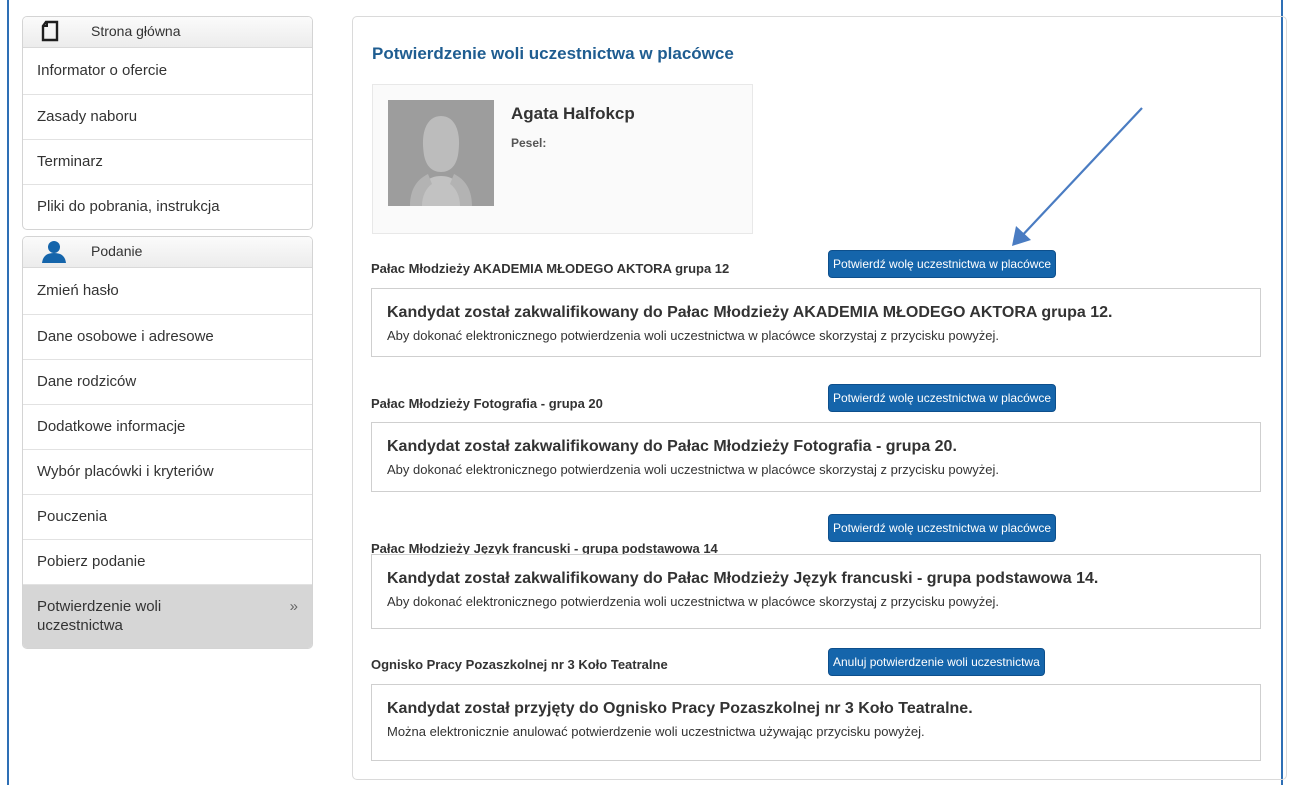  What do you see at coordinates (562, 159) in the screenshot?
I see `candidate-card: Agata Halfokcp Pesel:` at bounding box center [562, 159].